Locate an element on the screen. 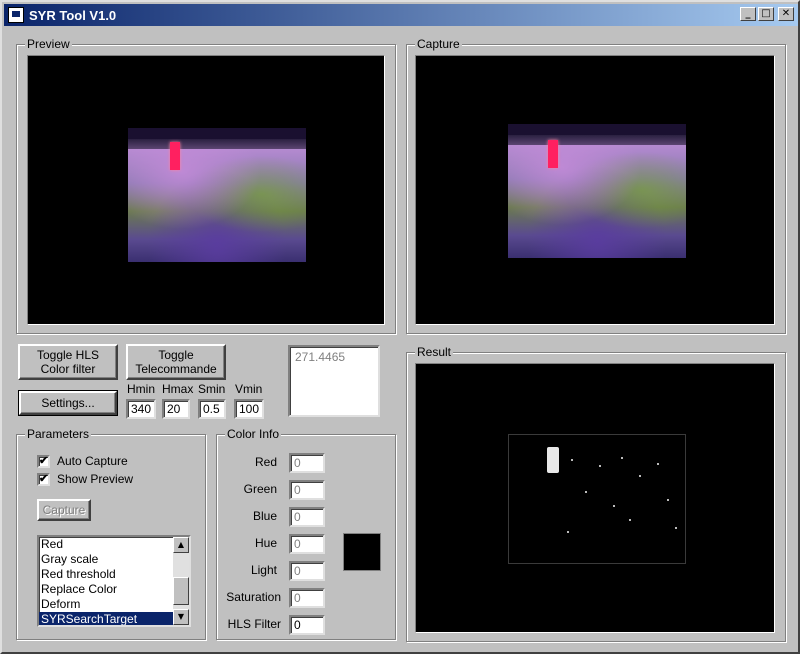 This screenshot has height=654, width=800. scroll-thumb is located at coordinates (181, 591).